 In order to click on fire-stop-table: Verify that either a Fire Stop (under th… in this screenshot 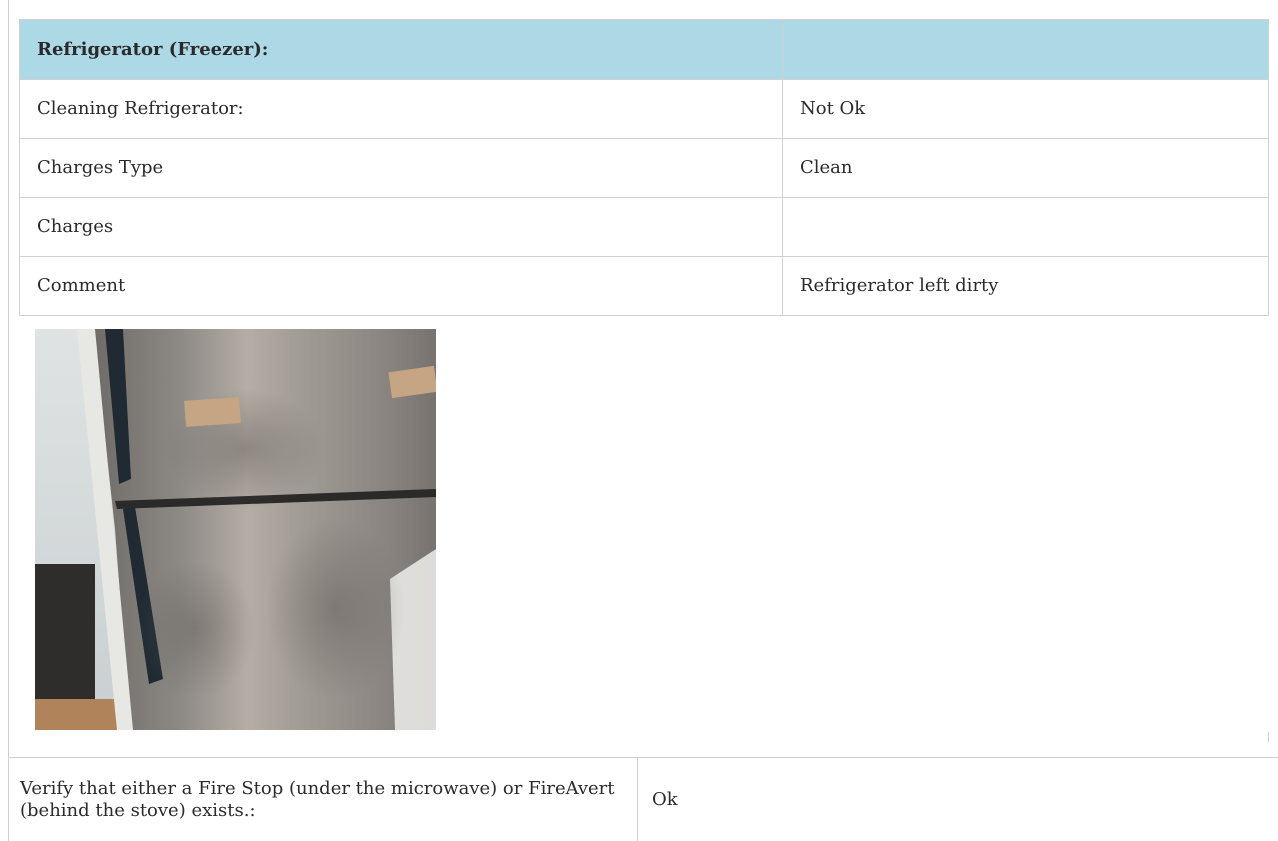, I will do `click(643, 799)`.